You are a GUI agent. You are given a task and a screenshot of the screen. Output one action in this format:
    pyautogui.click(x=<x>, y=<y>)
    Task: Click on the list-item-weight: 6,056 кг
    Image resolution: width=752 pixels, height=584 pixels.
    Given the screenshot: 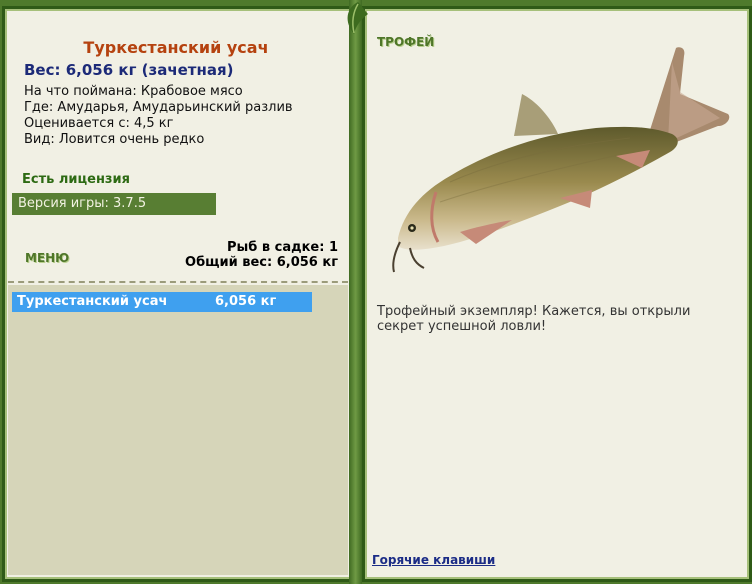 What is the action you would take?
    pyautogui.click(x=246, y=301)
    